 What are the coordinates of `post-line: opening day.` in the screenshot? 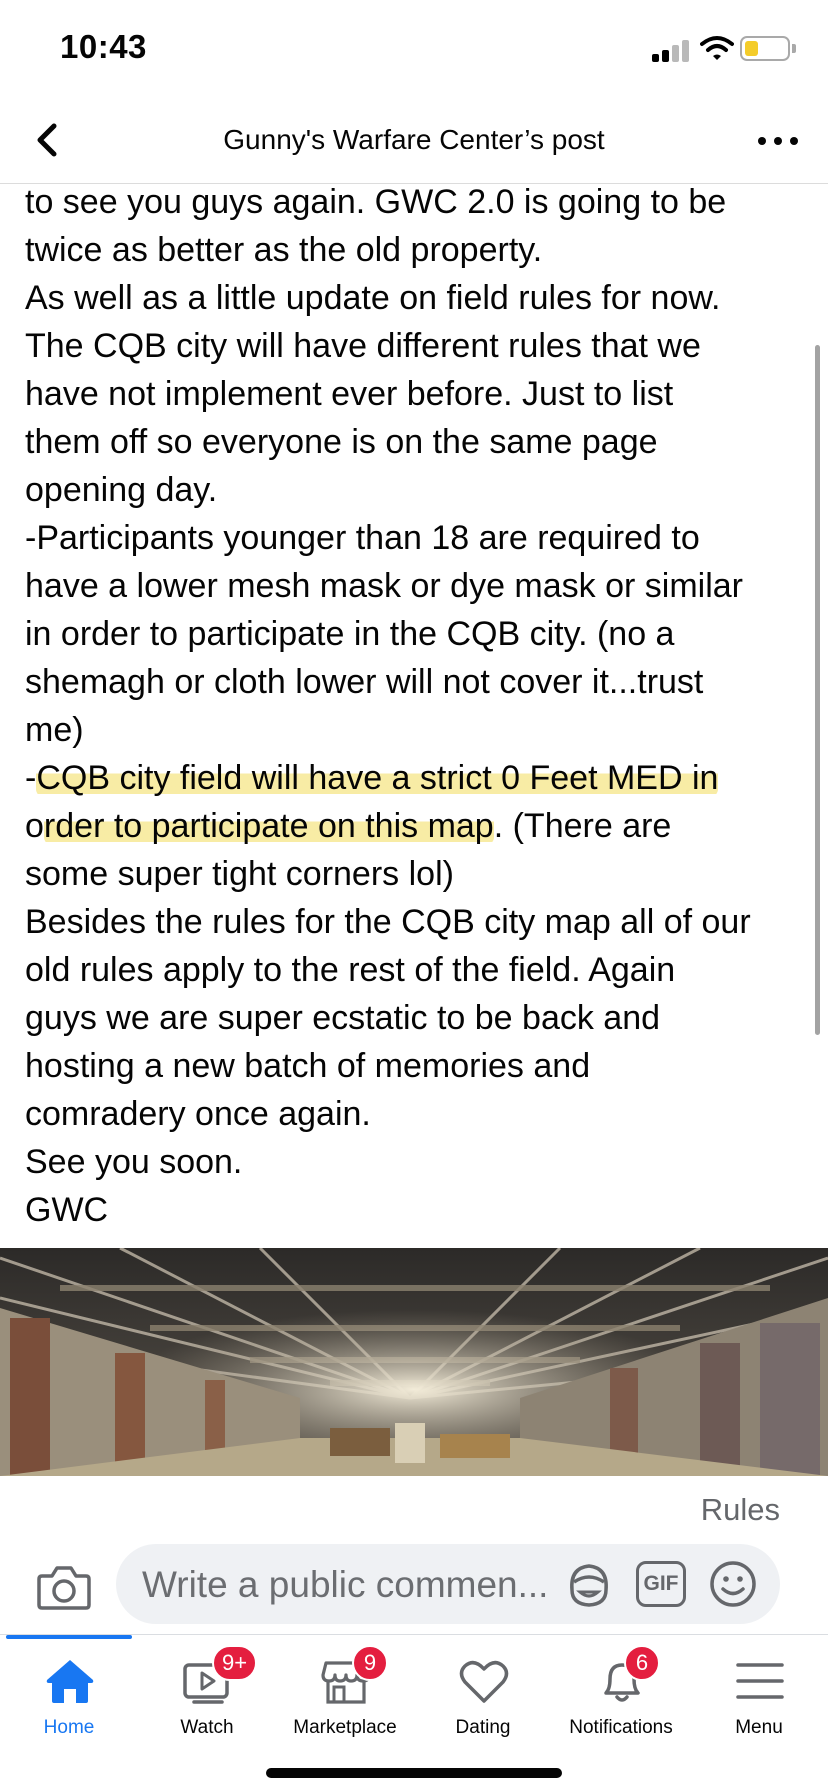 It's located at (121, 490).